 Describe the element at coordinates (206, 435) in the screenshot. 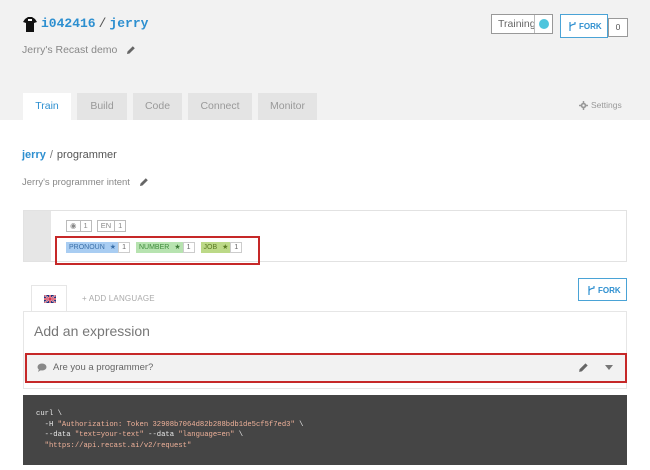

I see `code-data-language: "language=en"` at that location.